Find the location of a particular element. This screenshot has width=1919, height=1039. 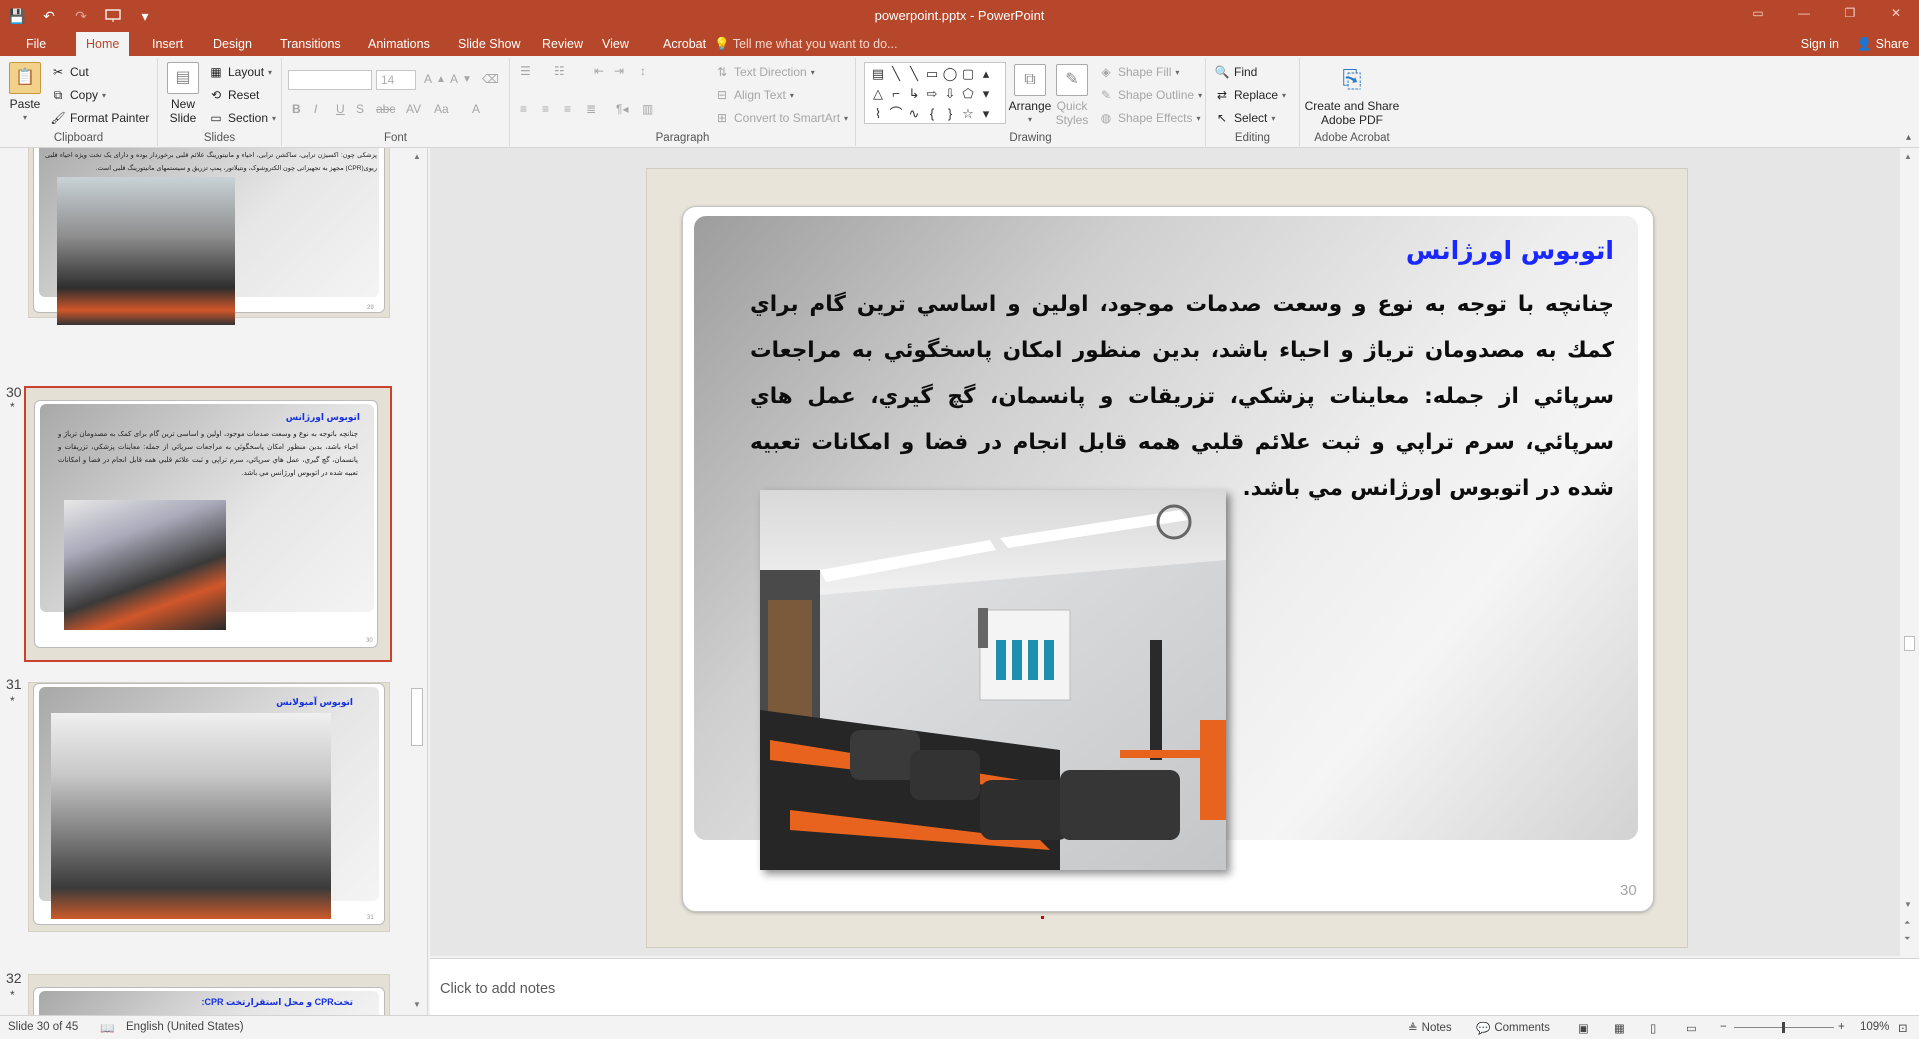

tab-animations: Animations is located at coordinates (399, 44).